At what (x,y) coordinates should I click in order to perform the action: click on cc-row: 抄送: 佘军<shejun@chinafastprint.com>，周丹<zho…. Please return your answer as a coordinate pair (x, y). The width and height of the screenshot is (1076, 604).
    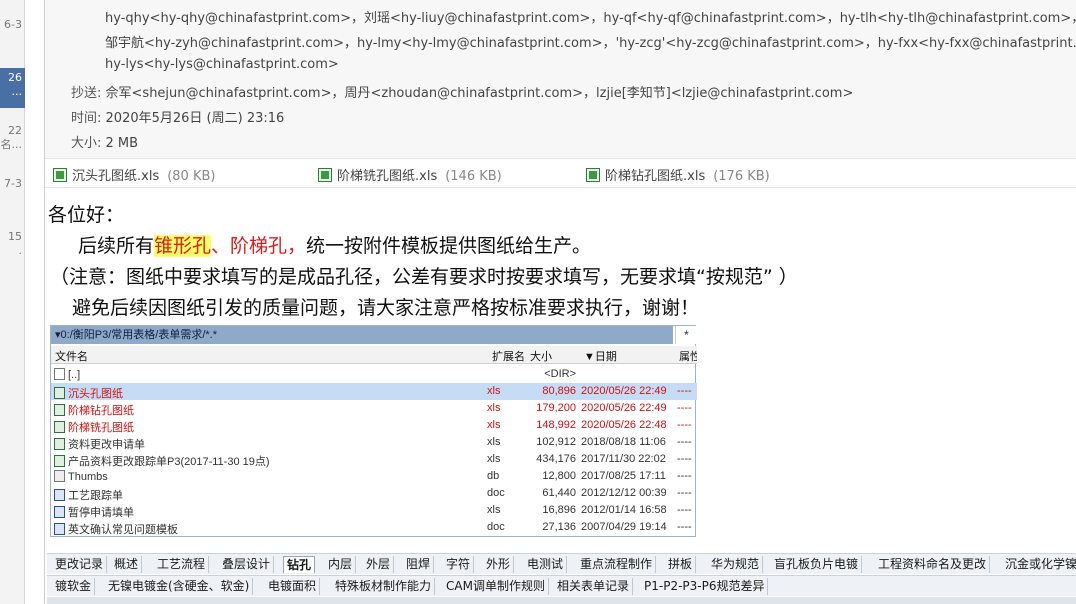
    Looking at the image, I should click on (462, 91).